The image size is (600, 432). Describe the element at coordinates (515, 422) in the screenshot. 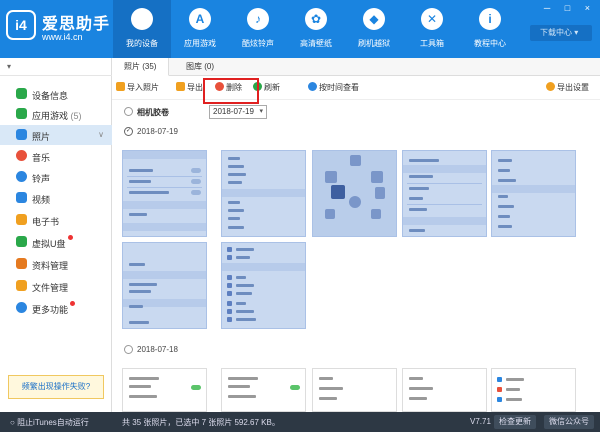

I see `check-update-button: 检查更新` at that location.